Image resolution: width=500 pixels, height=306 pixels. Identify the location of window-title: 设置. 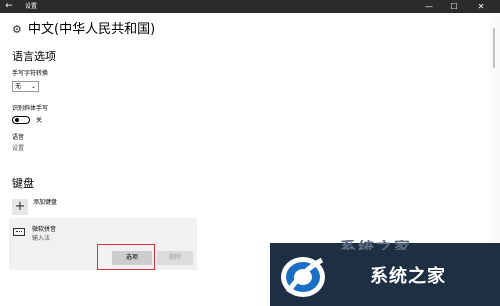
(31, 6).